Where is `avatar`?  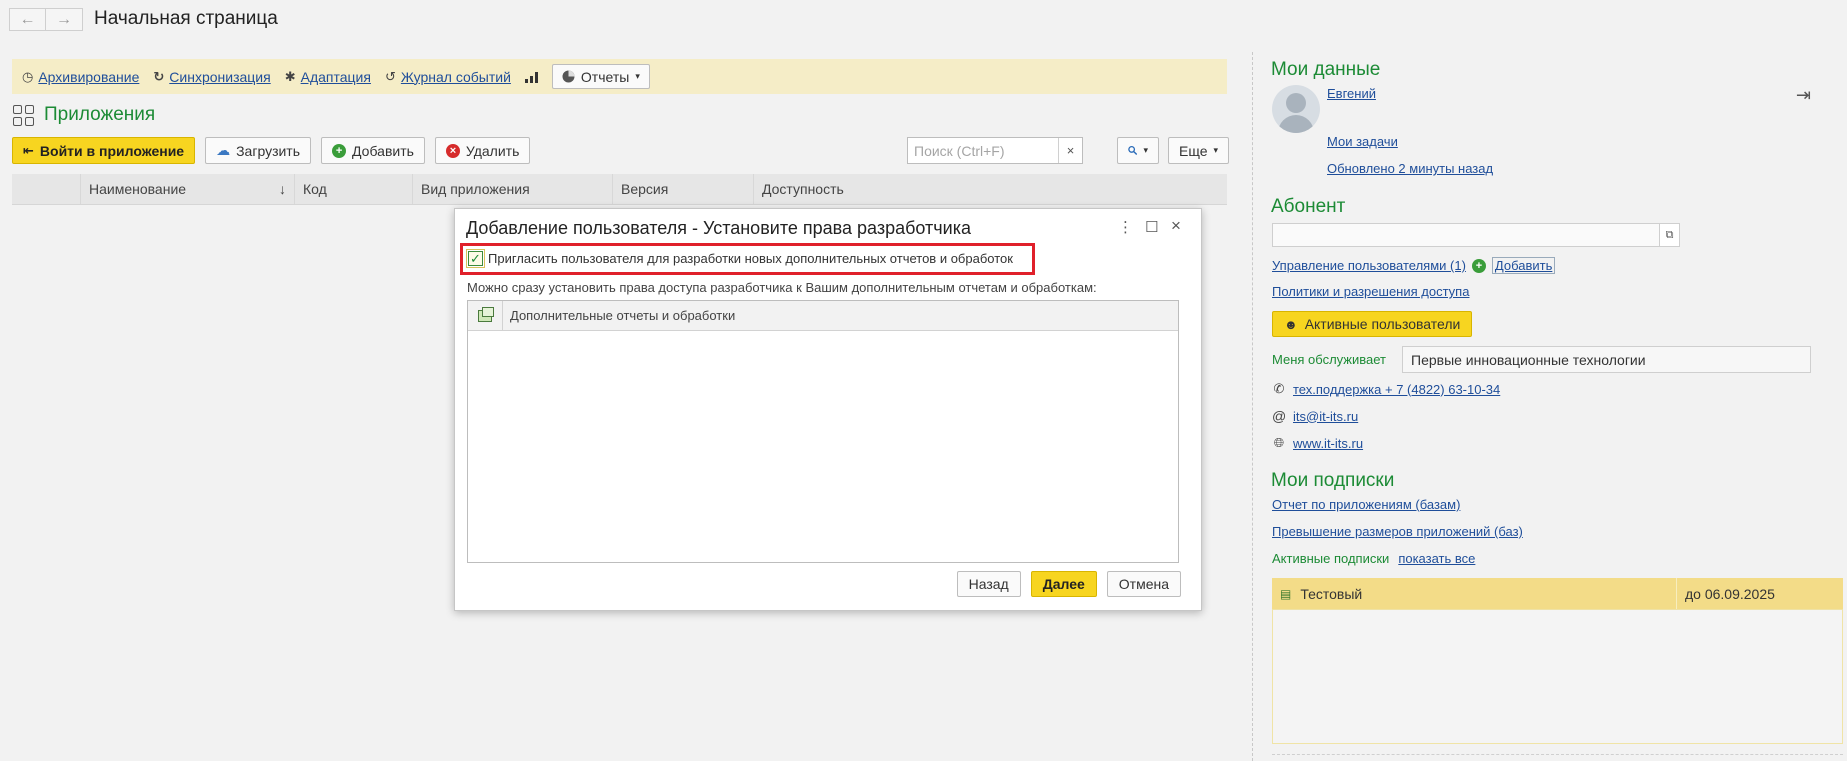
avatar is located at coordinates (1296, 109).